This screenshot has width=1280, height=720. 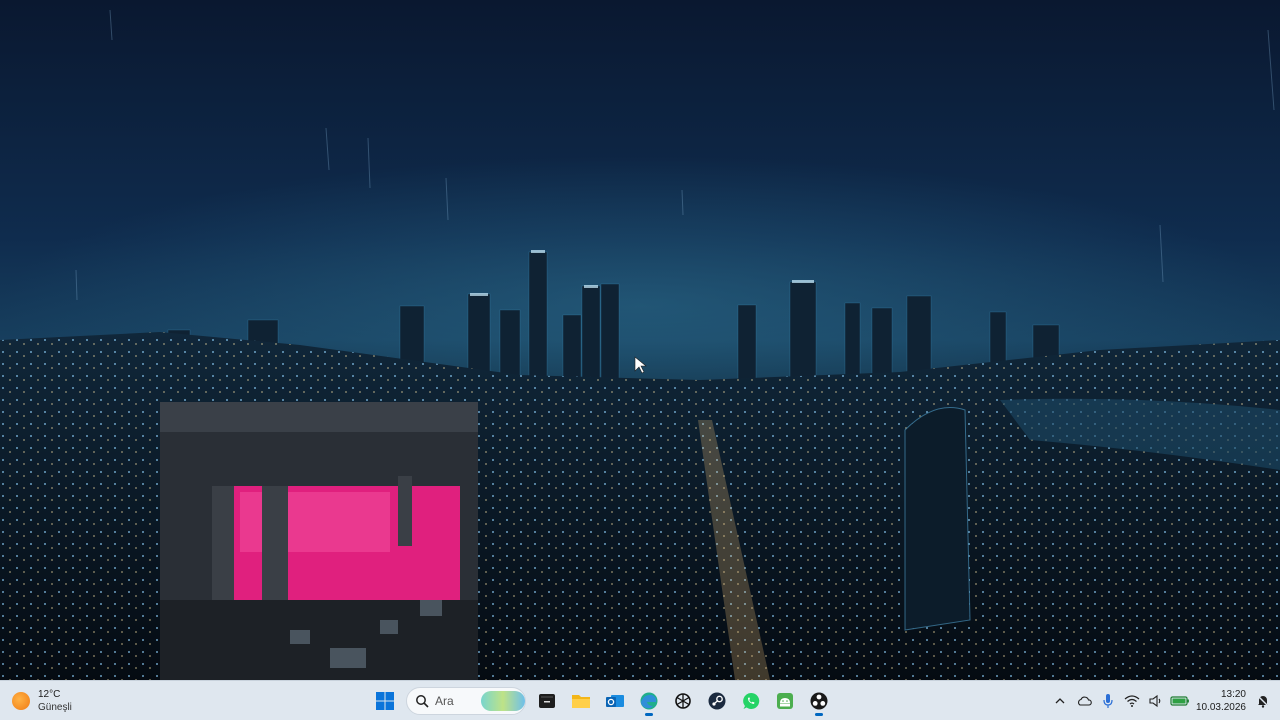 I want to click on outlook-icon, so click(x=615, y=701).